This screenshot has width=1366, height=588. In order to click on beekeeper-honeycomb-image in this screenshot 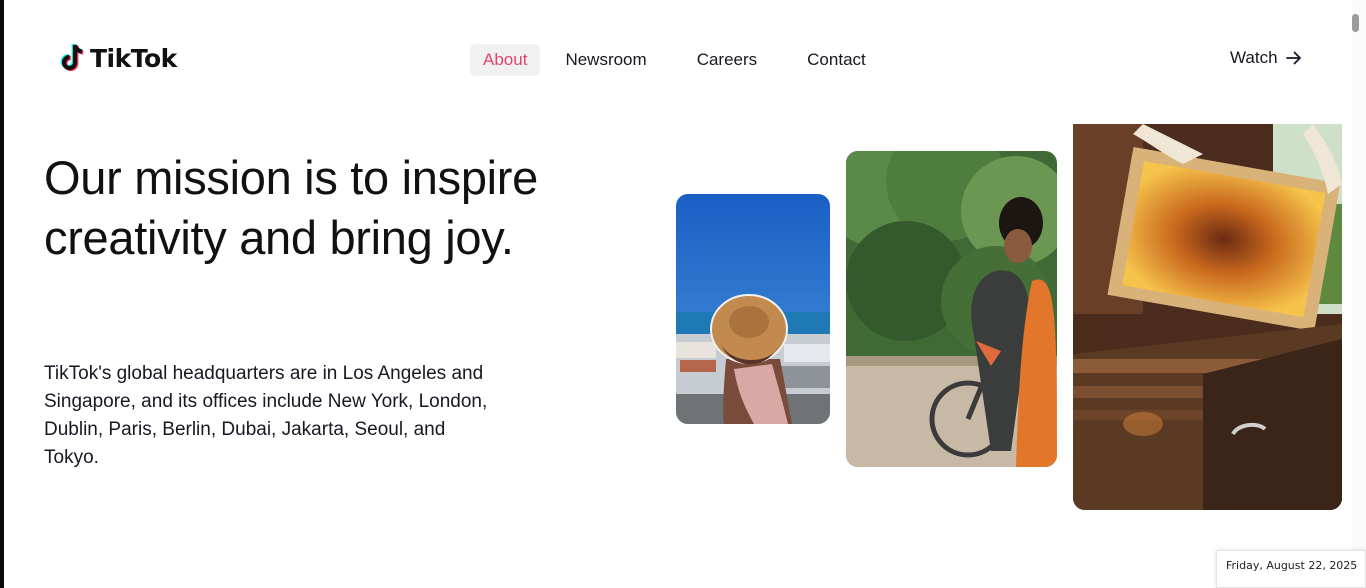, I will do `click(1207, 317)`.